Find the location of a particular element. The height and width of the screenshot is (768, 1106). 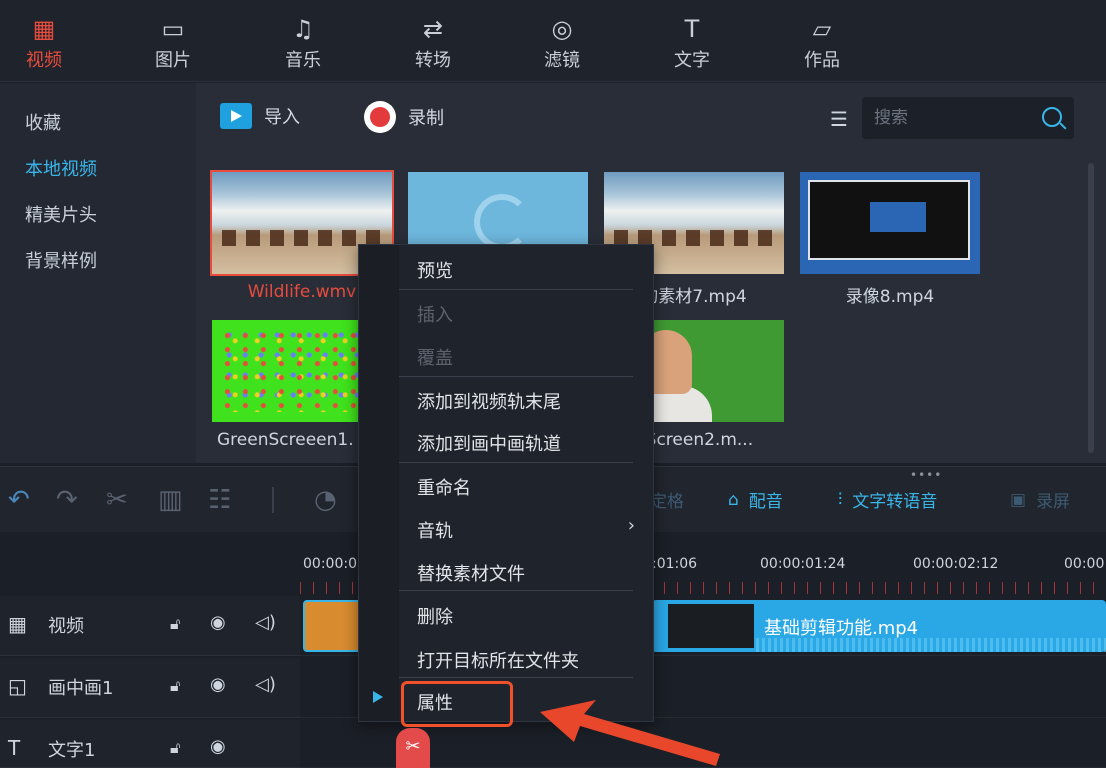

search-input is located at coordinates (954, 118).